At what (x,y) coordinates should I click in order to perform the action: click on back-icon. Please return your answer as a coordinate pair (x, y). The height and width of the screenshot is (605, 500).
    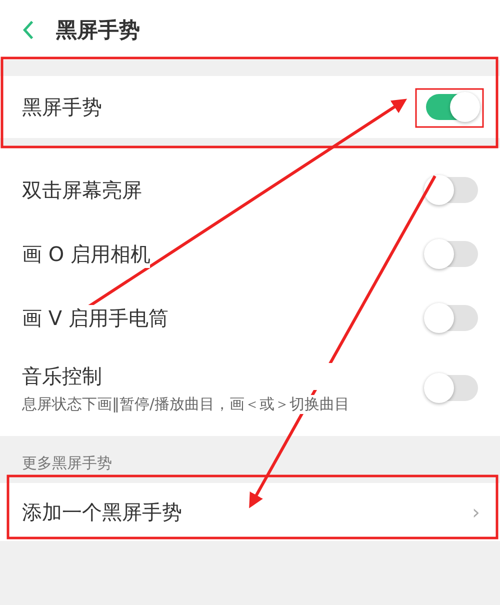
    Looking at the image, I should click on (28, 30).